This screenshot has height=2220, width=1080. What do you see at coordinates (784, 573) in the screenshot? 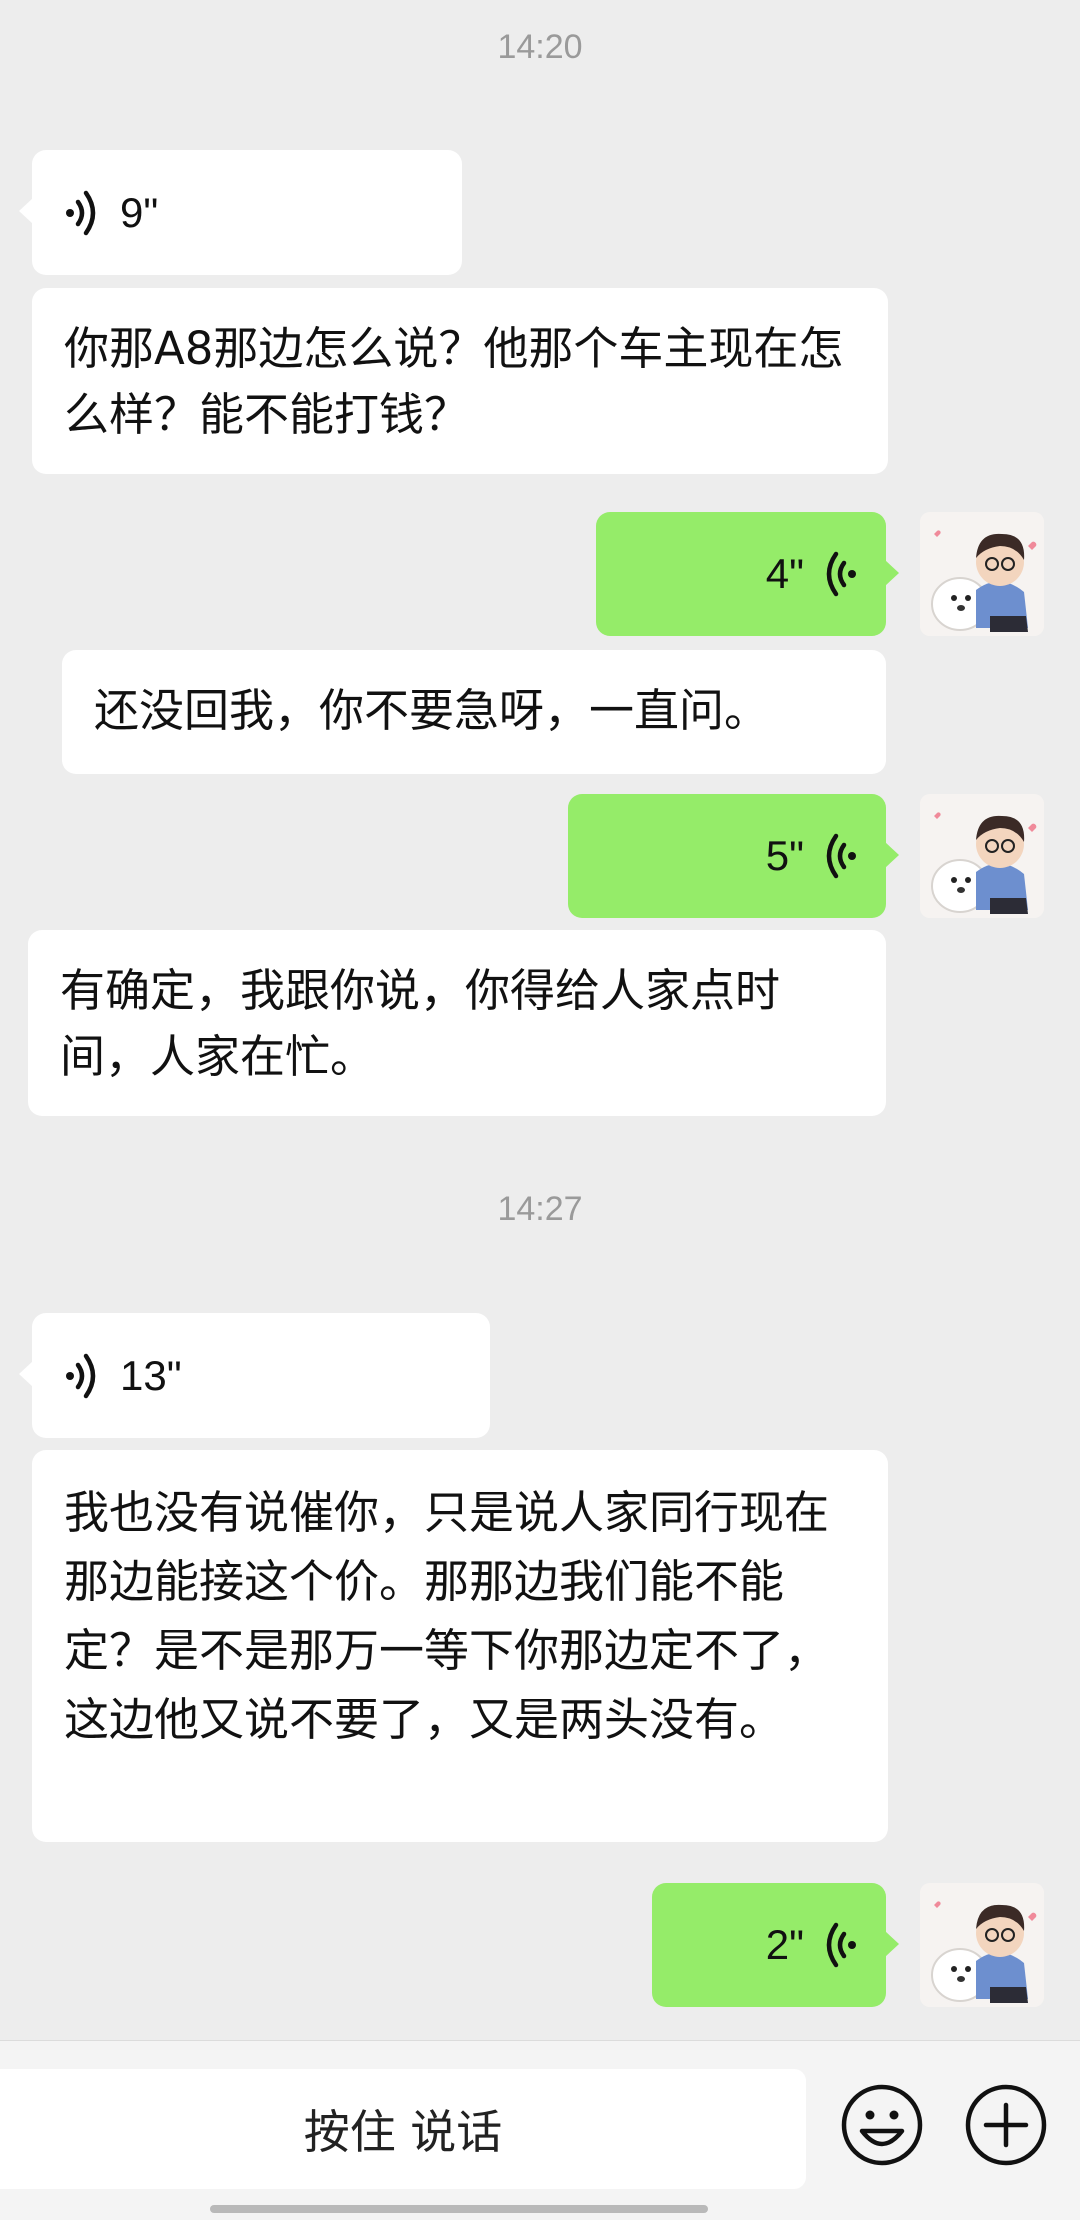
I see `voice-duration: 4"` at bounding box center [784, 573].